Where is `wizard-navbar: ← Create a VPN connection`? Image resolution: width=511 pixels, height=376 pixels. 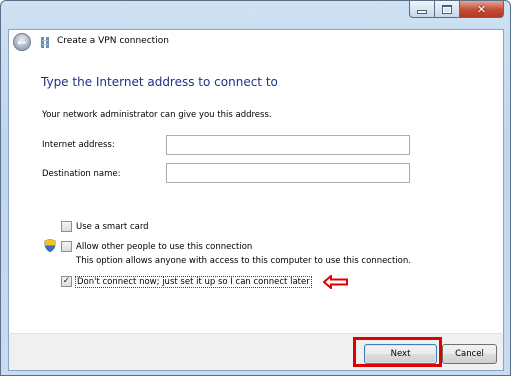
wizard-navbar: ← Create a VPN connection is located at coordinates (256, 42).